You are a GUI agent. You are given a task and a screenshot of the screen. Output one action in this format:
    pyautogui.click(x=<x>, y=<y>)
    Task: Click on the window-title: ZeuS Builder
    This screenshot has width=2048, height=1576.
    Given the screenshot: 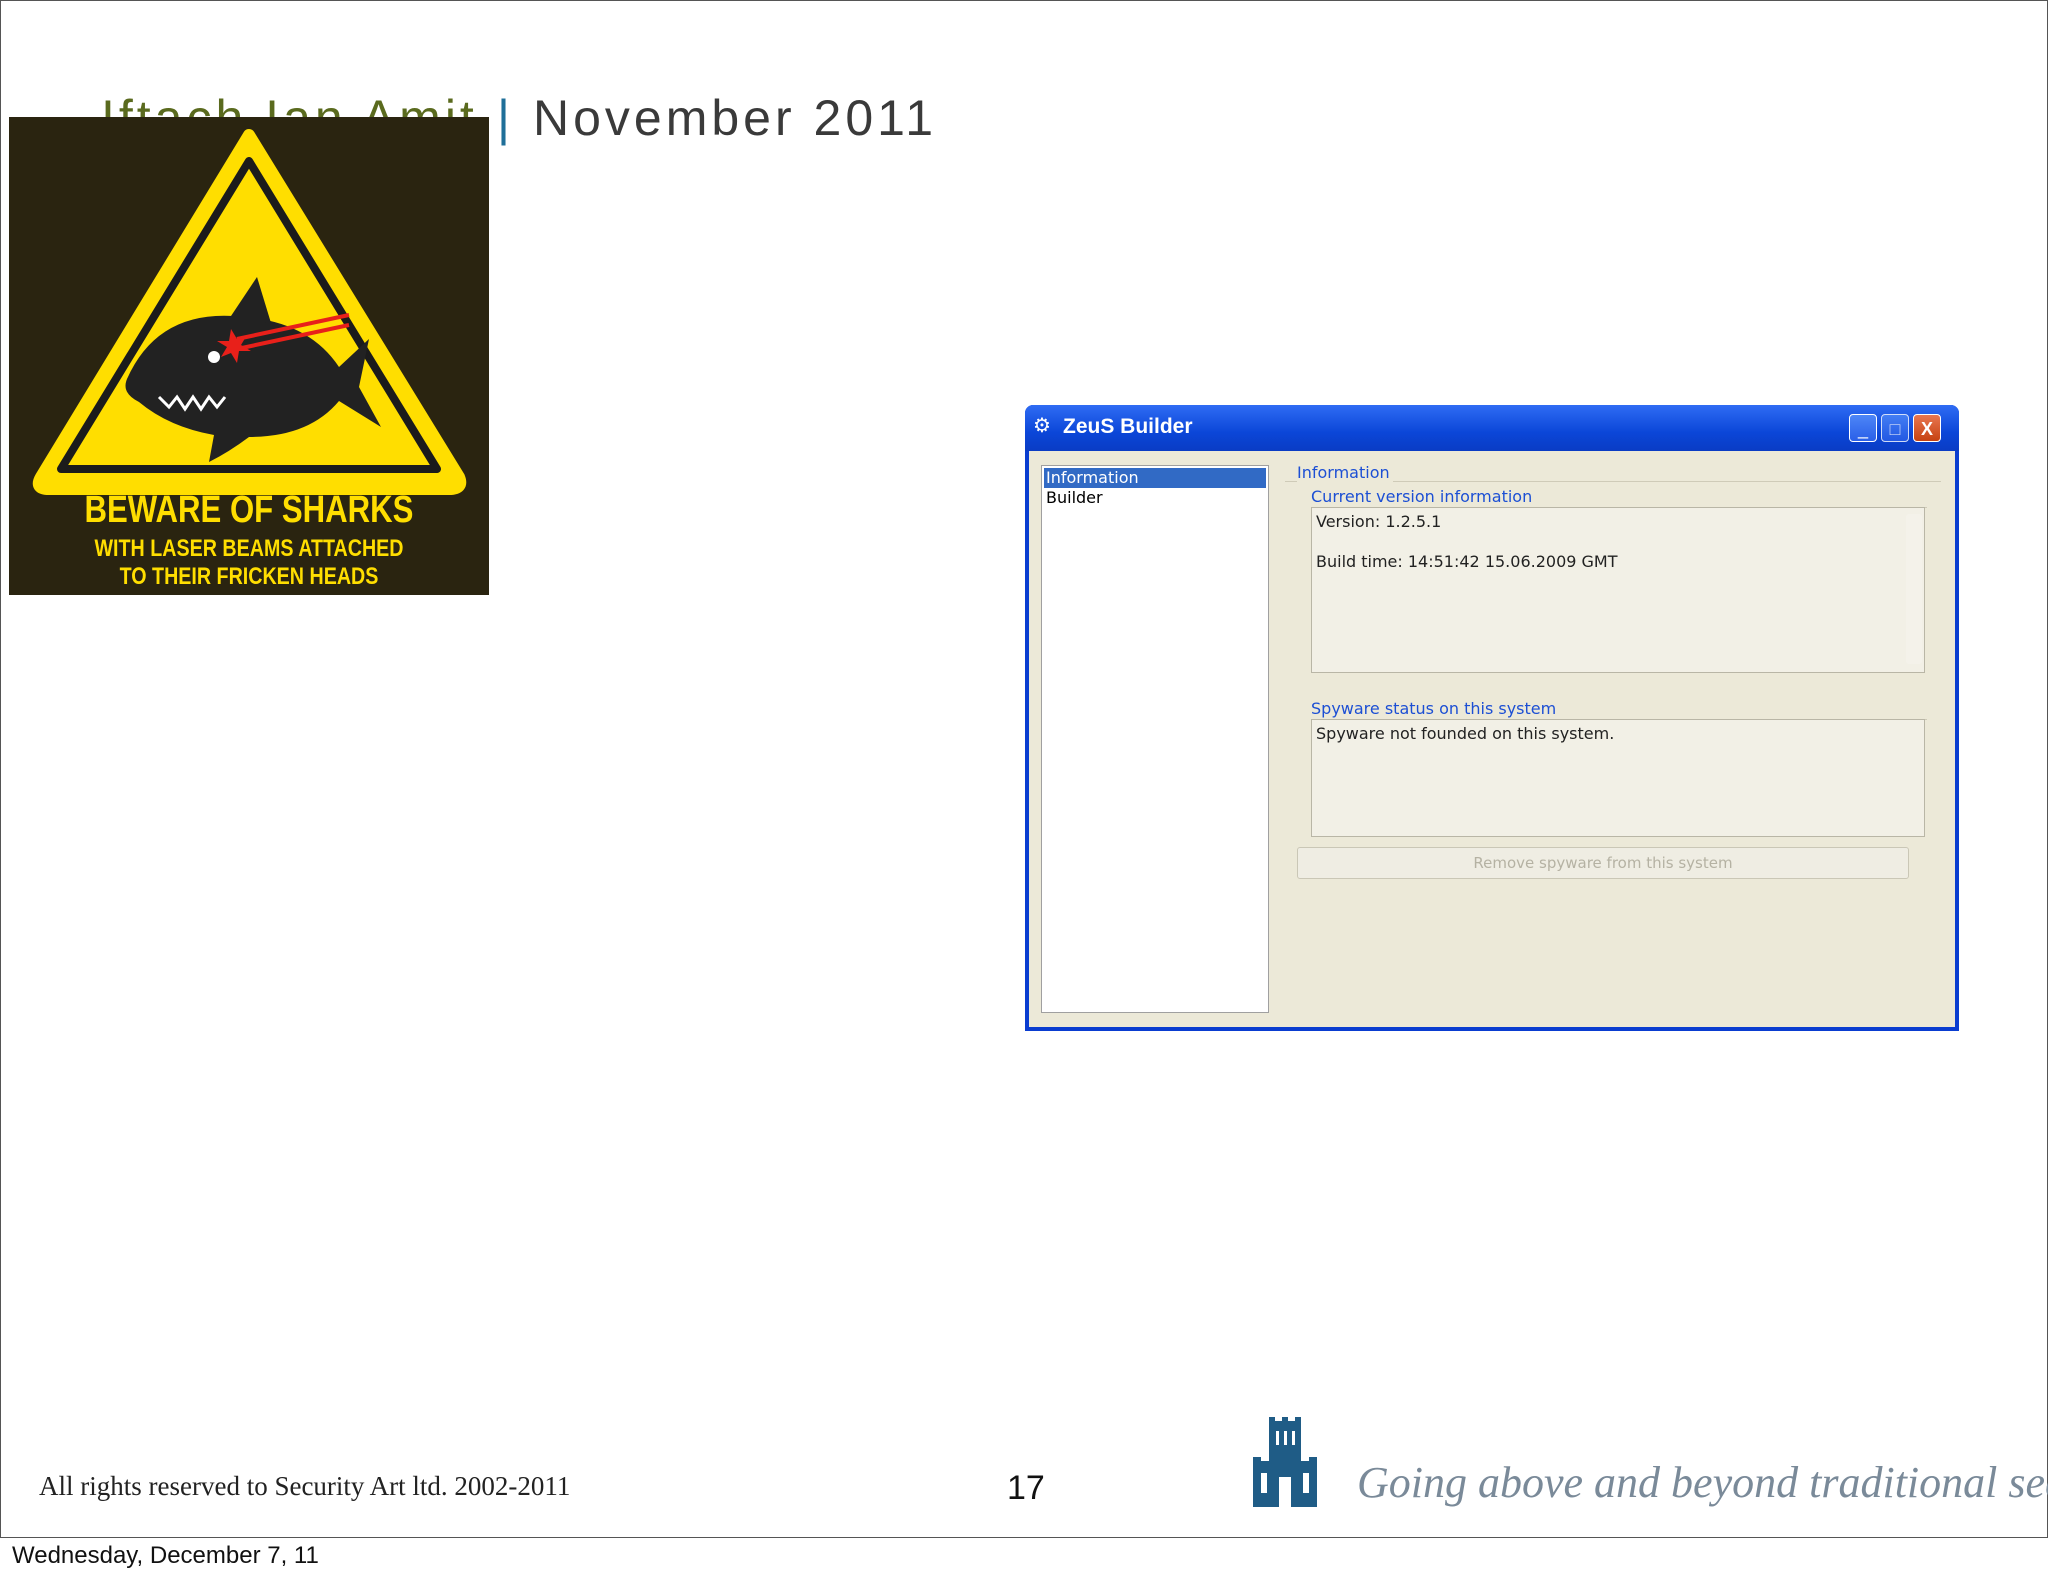 What is the action you would take?
    pyautogui.click(x=1128, y=426)
    